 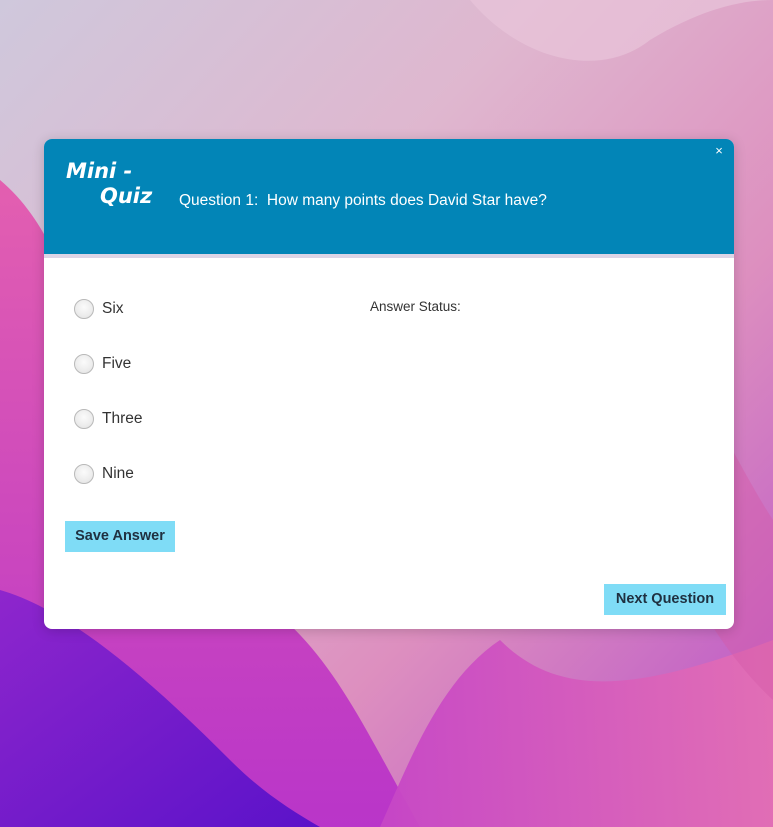 What do you see at coordinates (118, 473) in the screenshot?
I see `option-label: Nine` at bounding box center [118, 473].